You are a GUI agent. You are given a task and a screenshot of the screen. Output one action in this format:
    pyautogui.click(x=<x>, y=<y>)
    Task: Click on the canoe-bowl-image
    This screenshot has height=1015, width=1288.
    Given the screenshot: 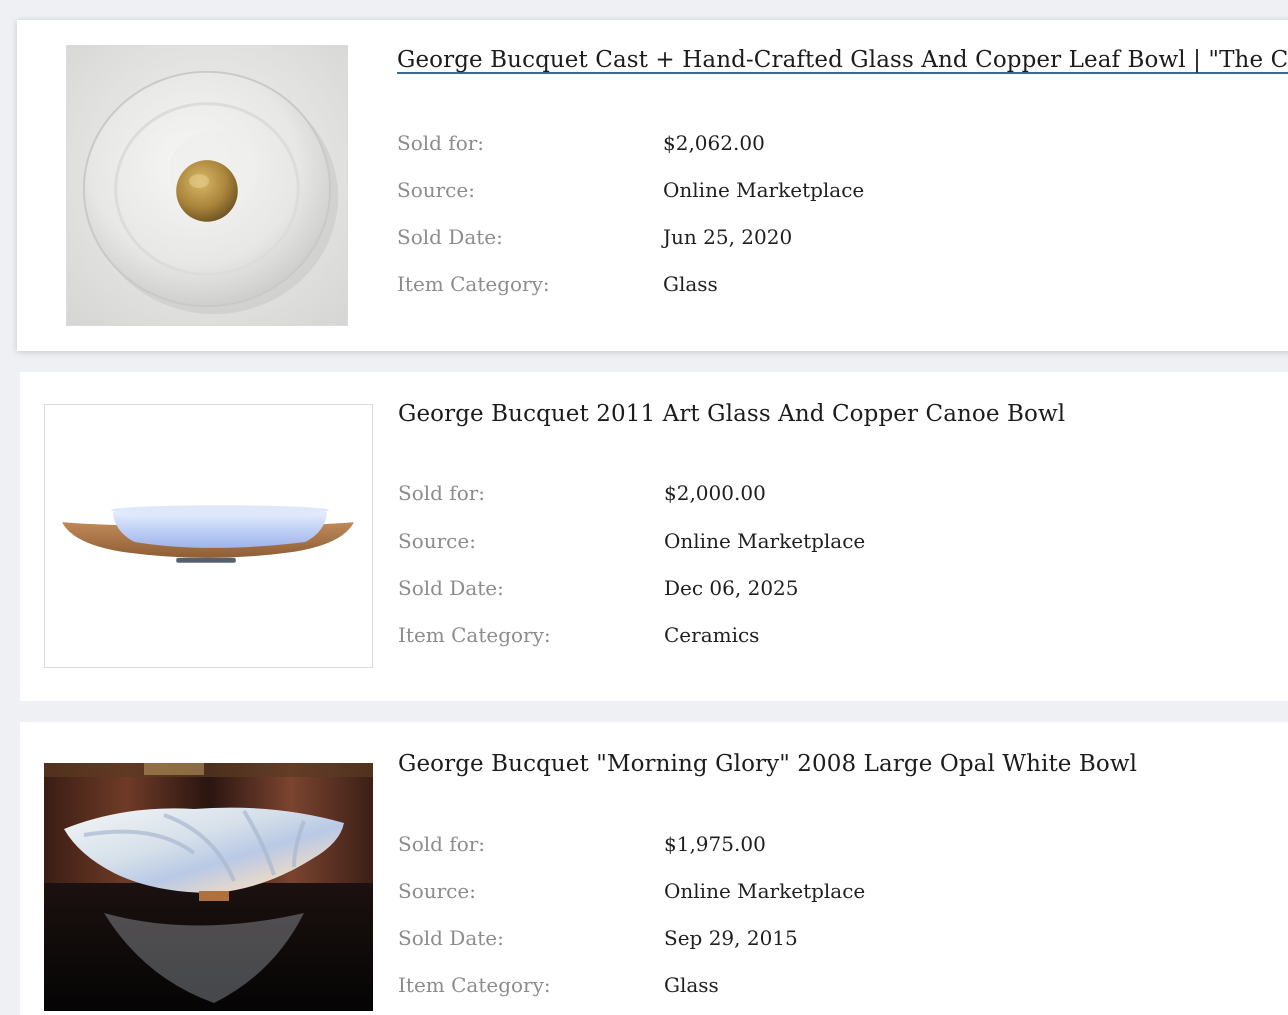 What is the action you would take?
    pyautogui.click(x=208, y=536)
    